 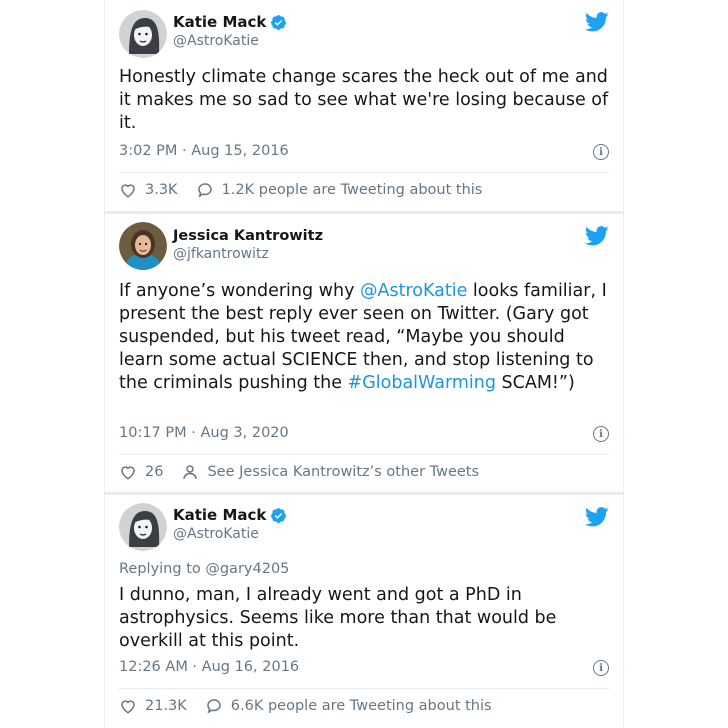 What do you see at coordinates (204, 569) in the screenshot?
I see `replying-to: Replying to @gary4205` at bounding box center [204, 569].